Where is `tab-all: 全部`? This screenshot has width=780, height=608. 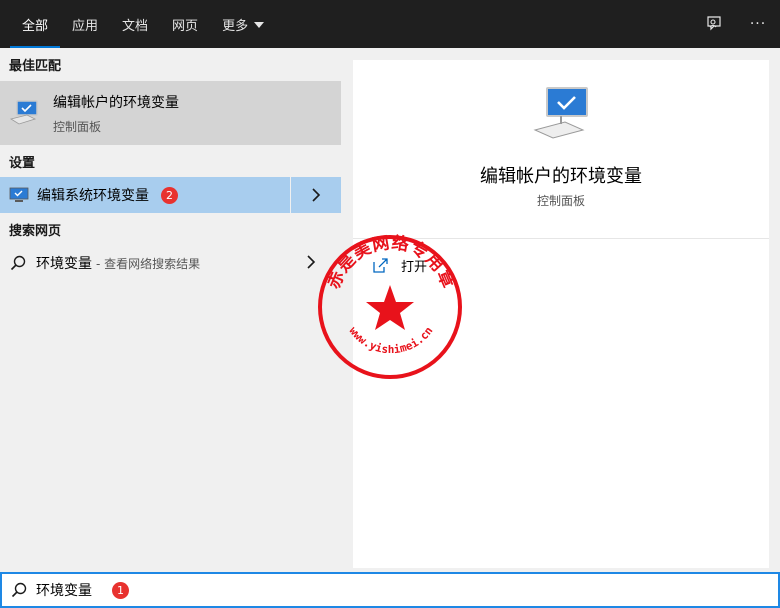
tab-all: 全部 is located at coordinates (35, 24).